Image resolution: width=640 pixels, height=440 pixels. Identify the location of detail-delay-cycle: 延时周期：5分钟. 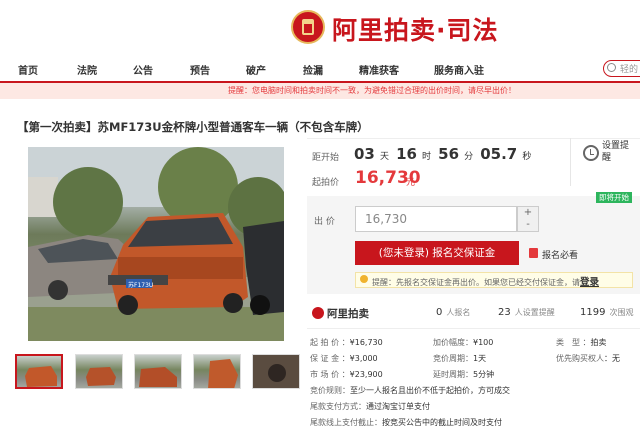
(463, 374).